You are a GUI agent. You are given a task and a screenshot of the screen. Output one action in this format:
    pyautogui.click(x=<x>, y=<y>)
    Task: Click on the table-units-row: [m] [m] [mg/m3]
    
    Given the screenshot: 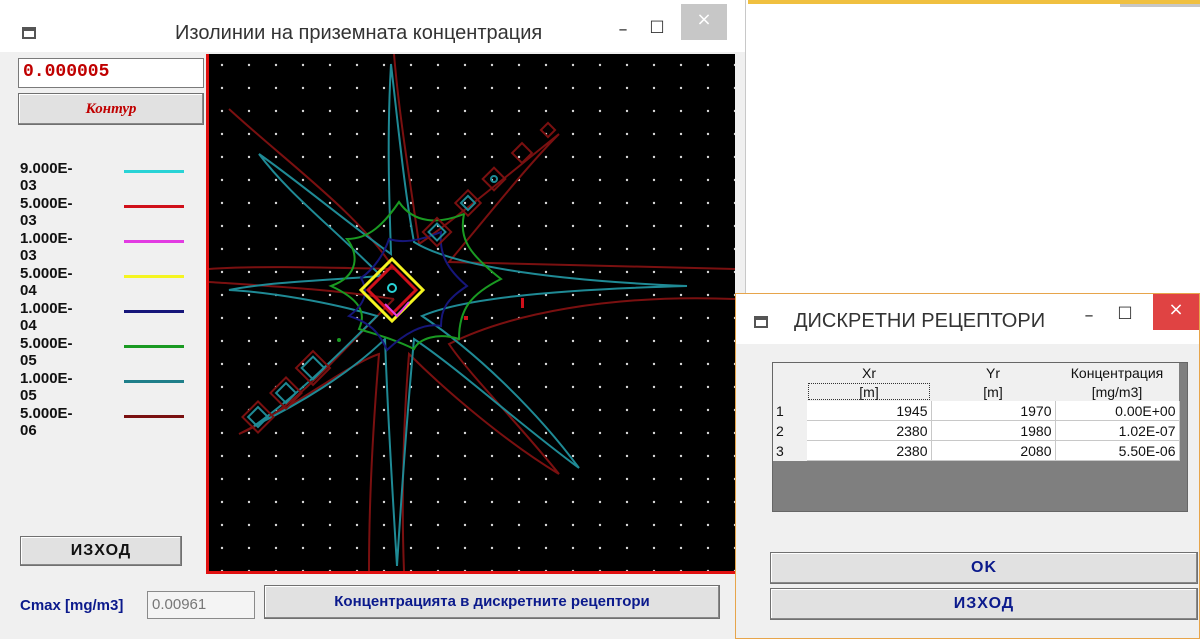 What is the action you would take?
    pyautogui.click(x=976, y=391)
    